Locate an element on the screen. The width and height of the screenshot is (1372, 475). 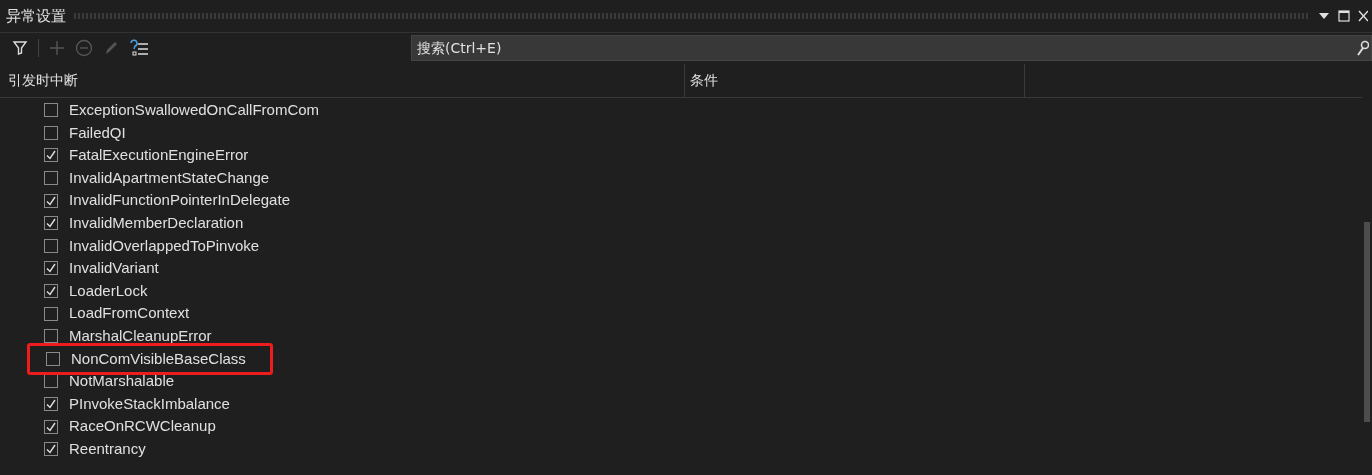
exception-name: LoaderLock is located at coordinates (108, 290).